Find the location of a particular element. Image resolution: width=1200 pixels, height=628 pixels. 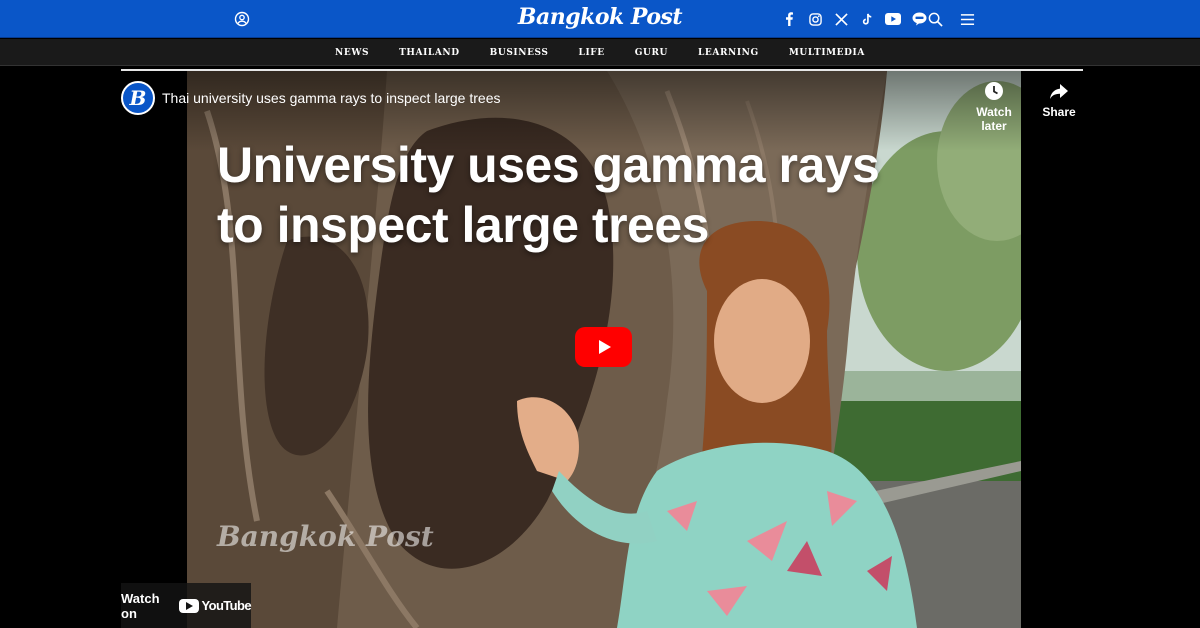

watch-on-youtube-button: Watch on YouTube is located at coordinates (186, 605).